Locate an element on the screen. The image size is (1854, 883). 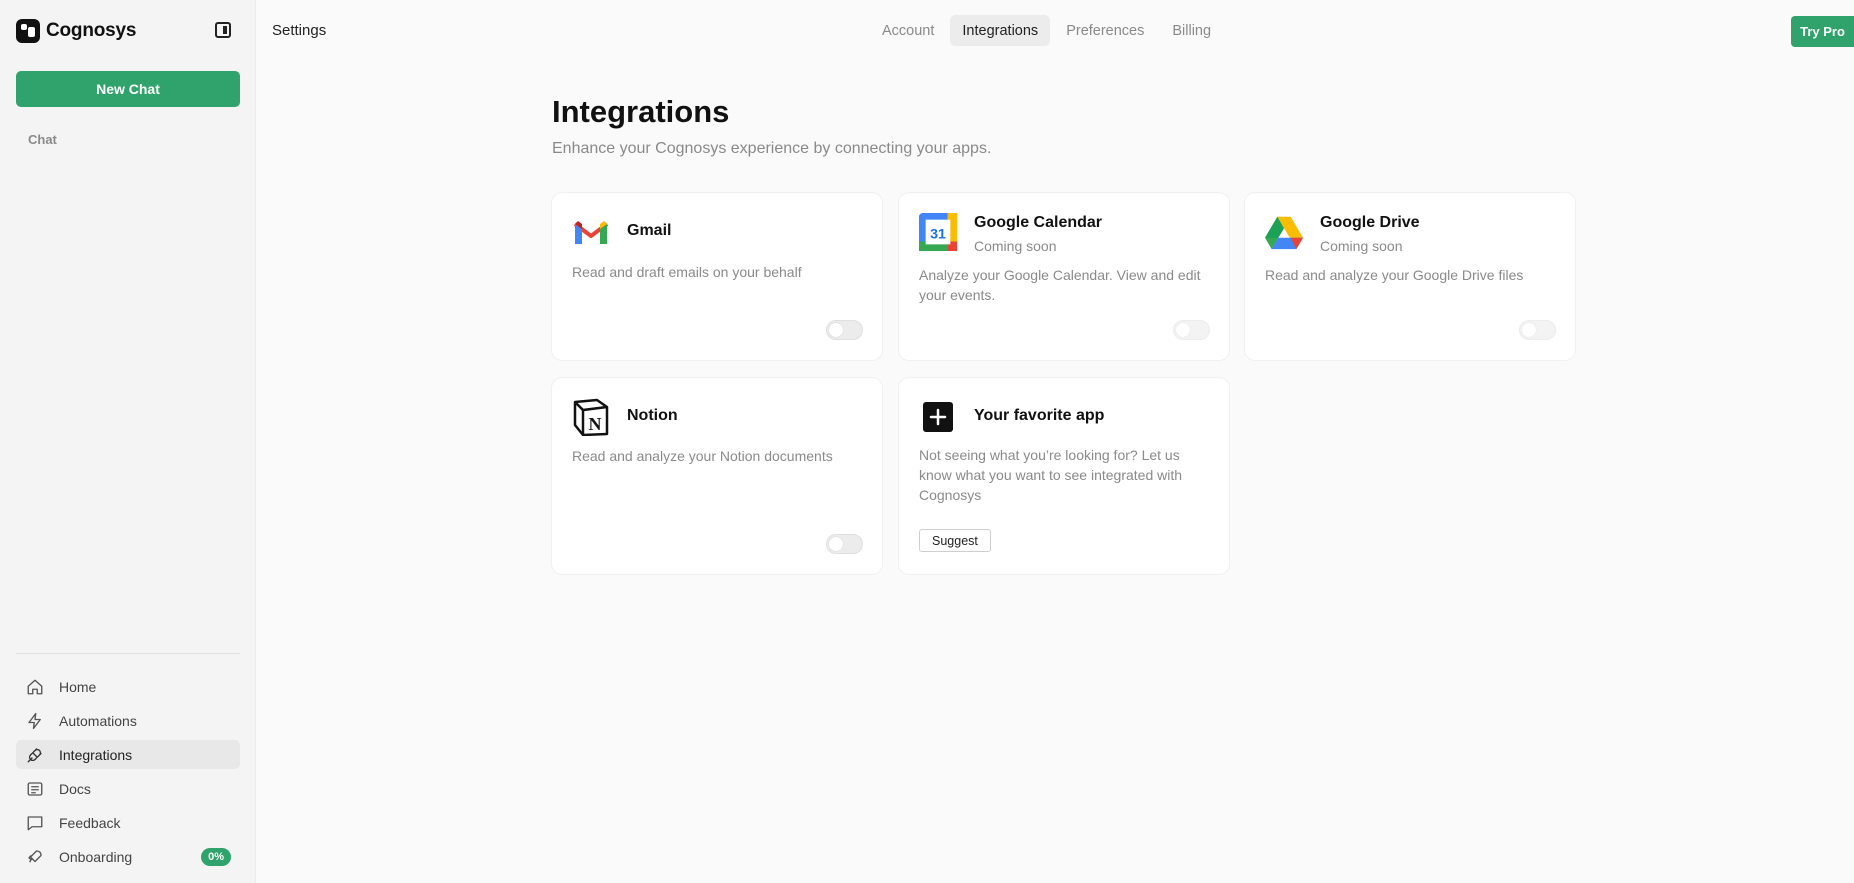
suggest-button: Suggest is located at coordinates (955, 540).